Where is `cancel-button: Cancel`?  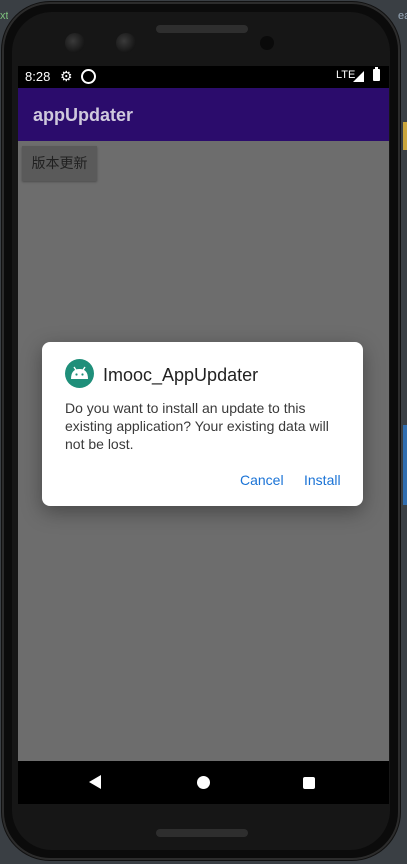 cancel-button: Cancel is located at coordinates (262, 480).